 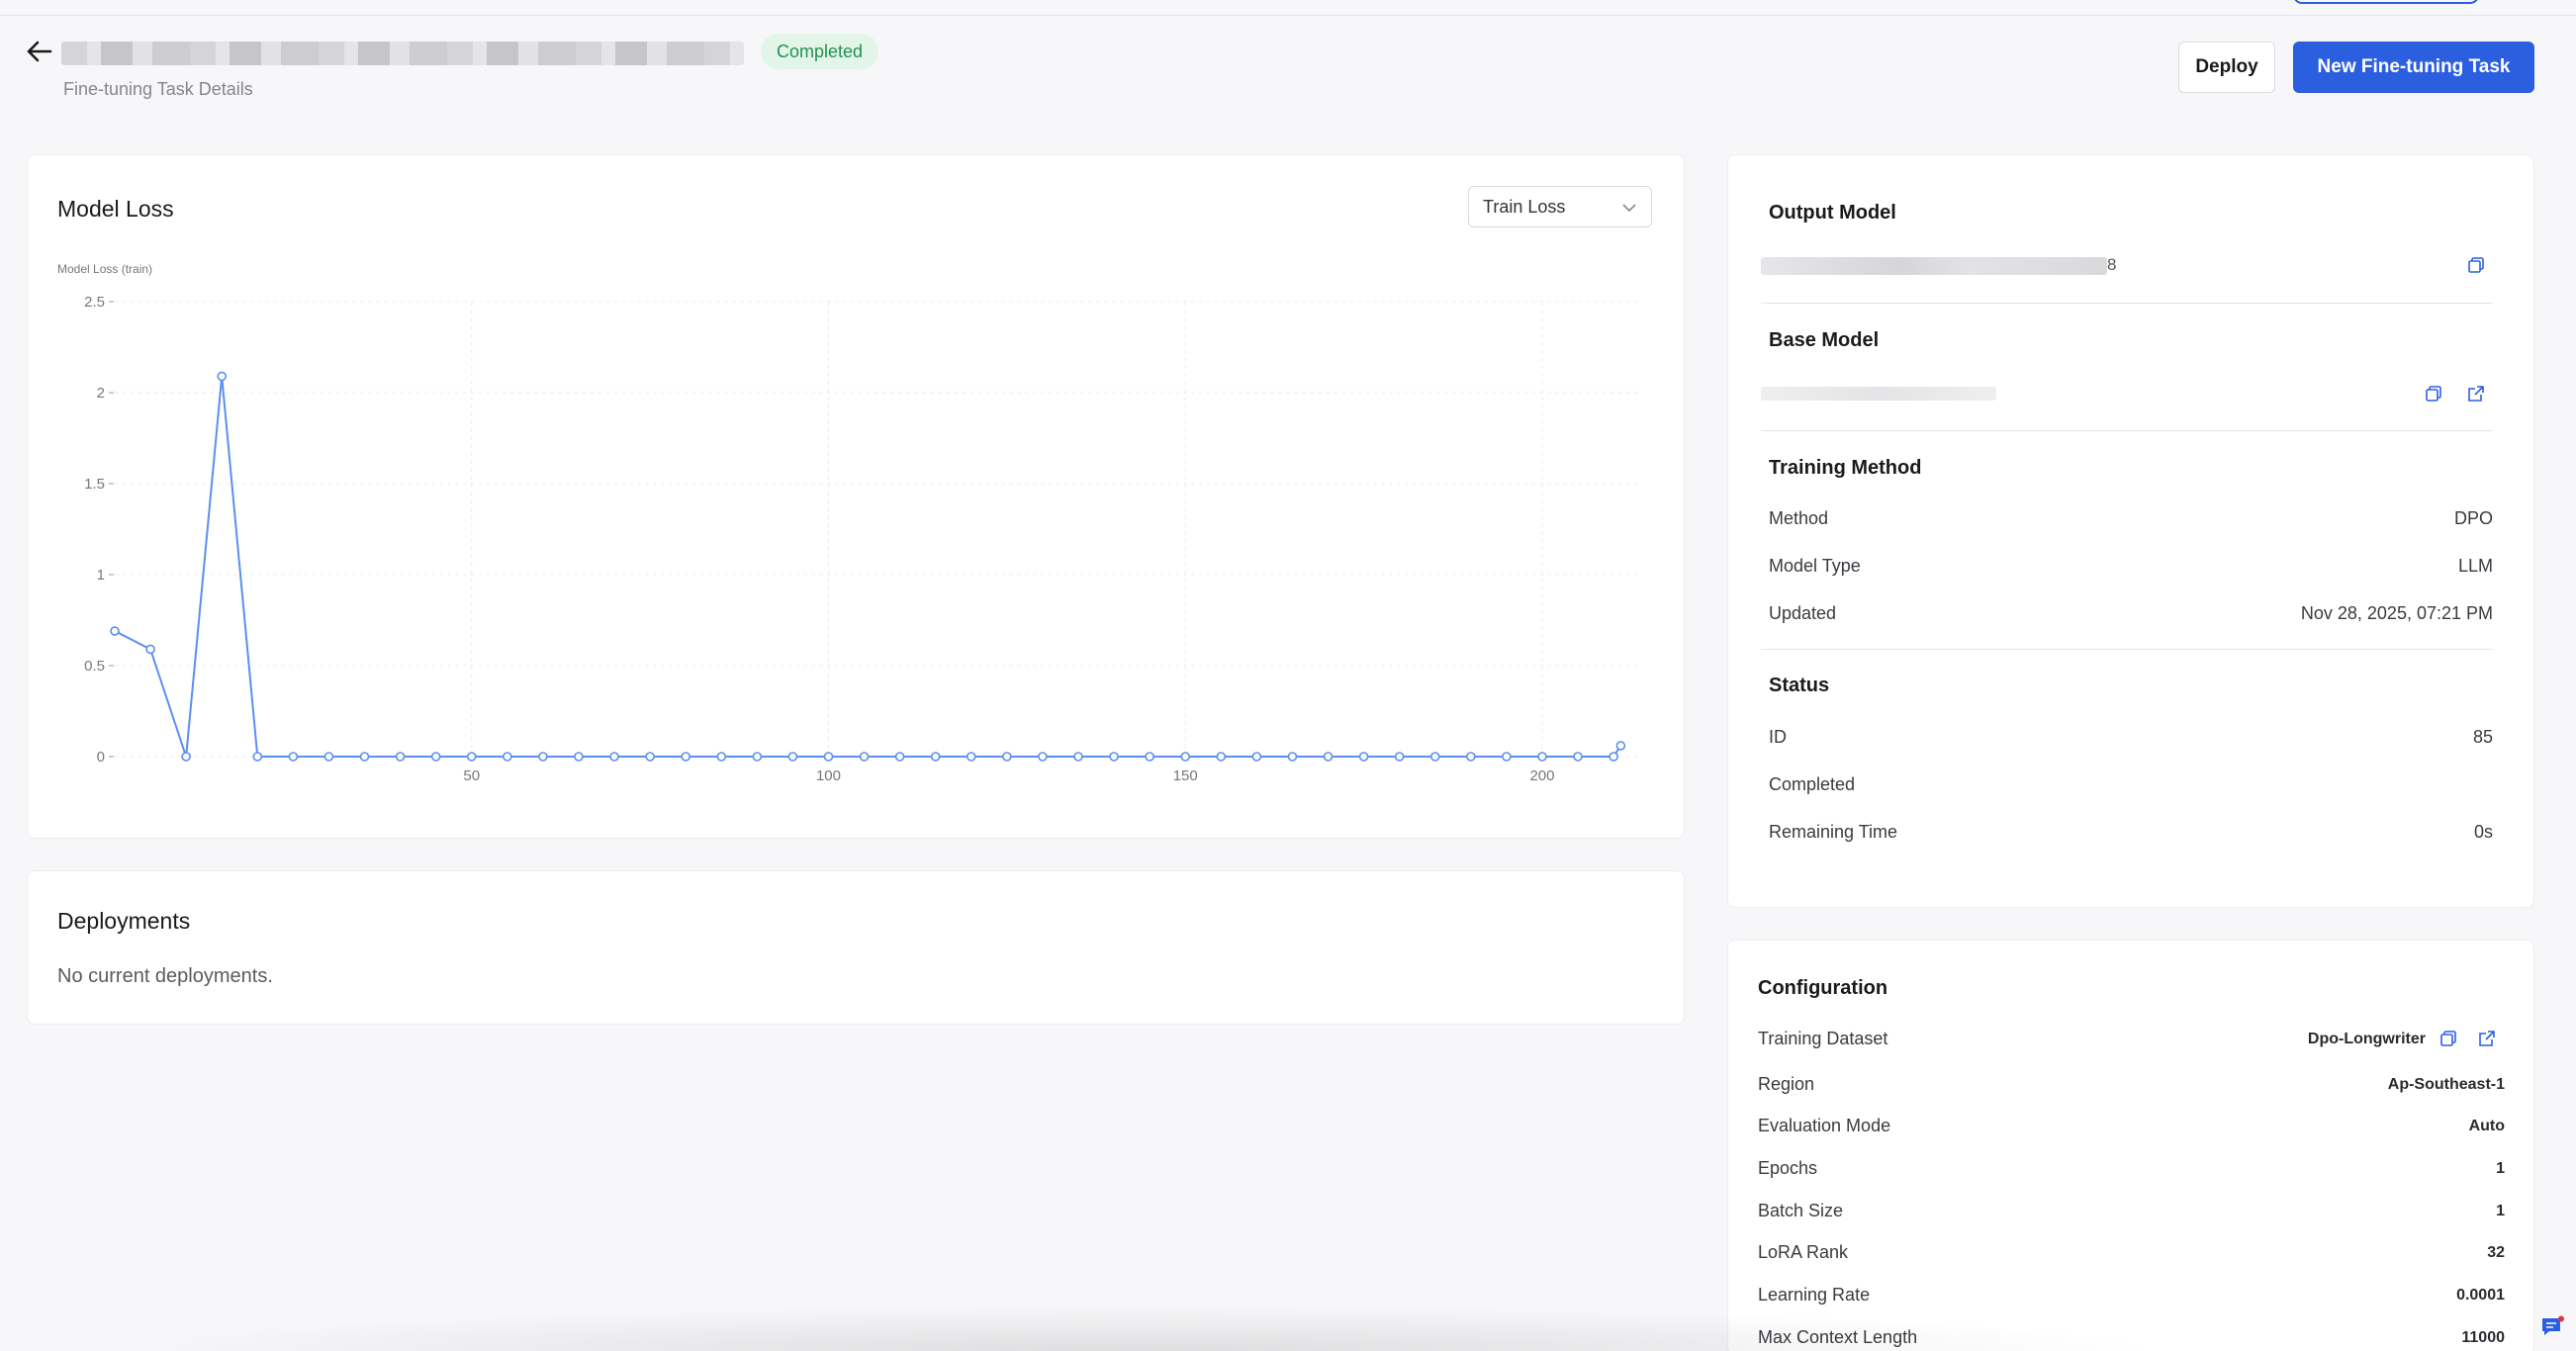 What do you see at coordinates (471, 775) in the screenshot?
I see `x-tick-label: 50` at bounding box center [471, 775].